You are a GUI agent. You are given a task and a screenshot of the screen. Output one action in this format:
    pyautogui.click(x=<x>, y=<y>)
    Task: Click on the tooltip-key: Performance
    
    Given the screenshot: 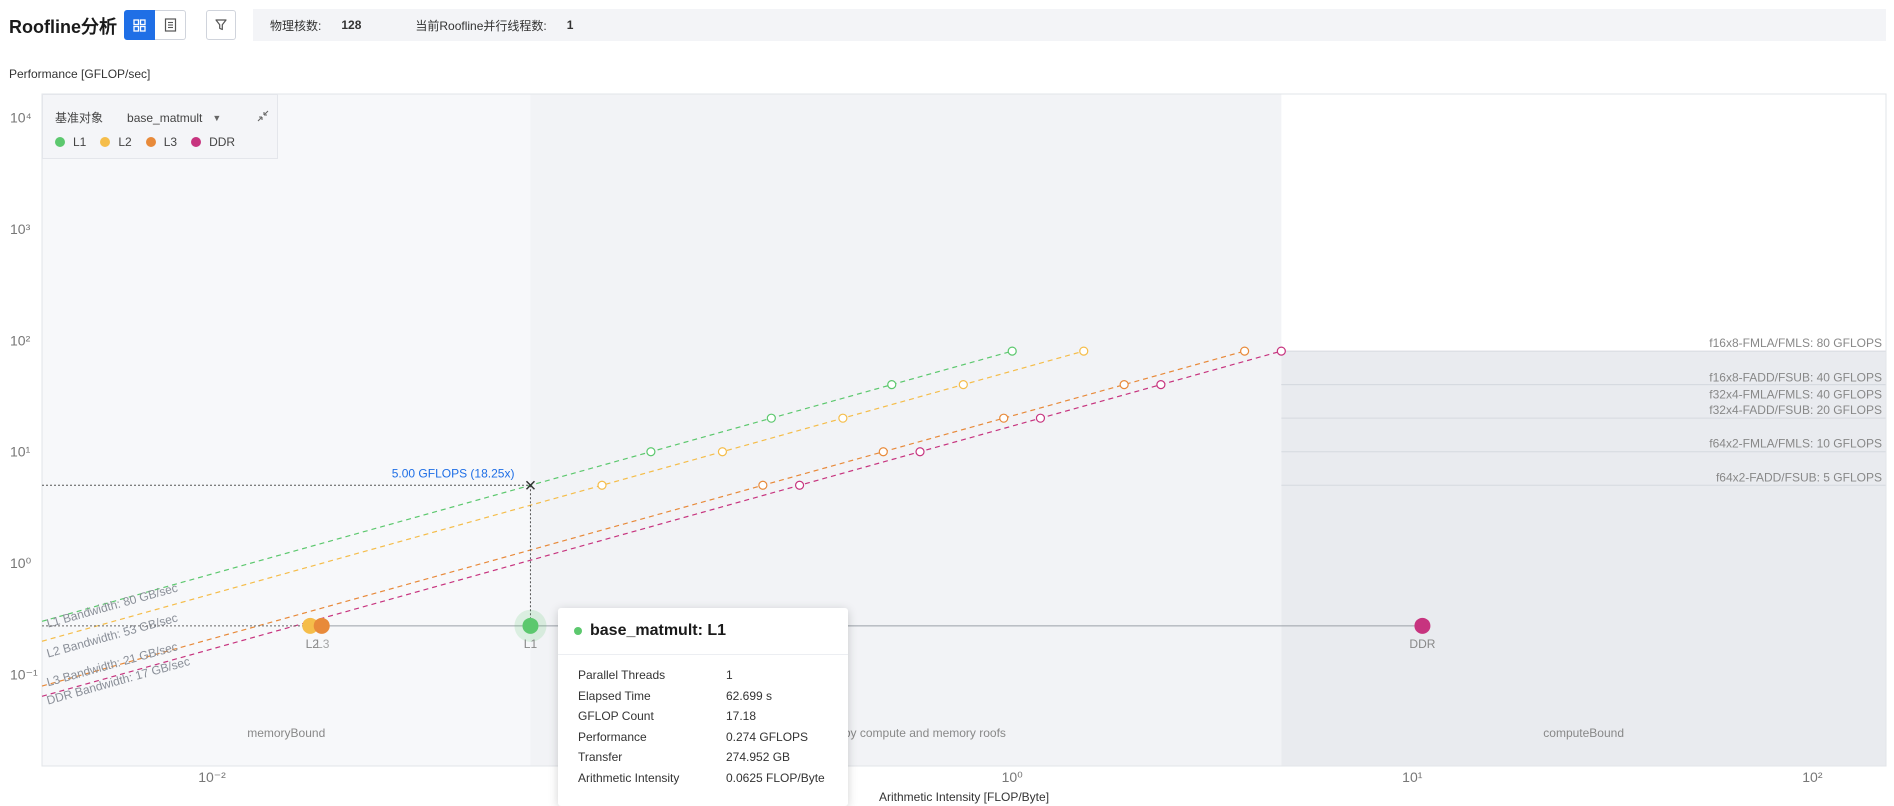 What is the action you would take?
    pyautogui.click(x=612, y=736)
    